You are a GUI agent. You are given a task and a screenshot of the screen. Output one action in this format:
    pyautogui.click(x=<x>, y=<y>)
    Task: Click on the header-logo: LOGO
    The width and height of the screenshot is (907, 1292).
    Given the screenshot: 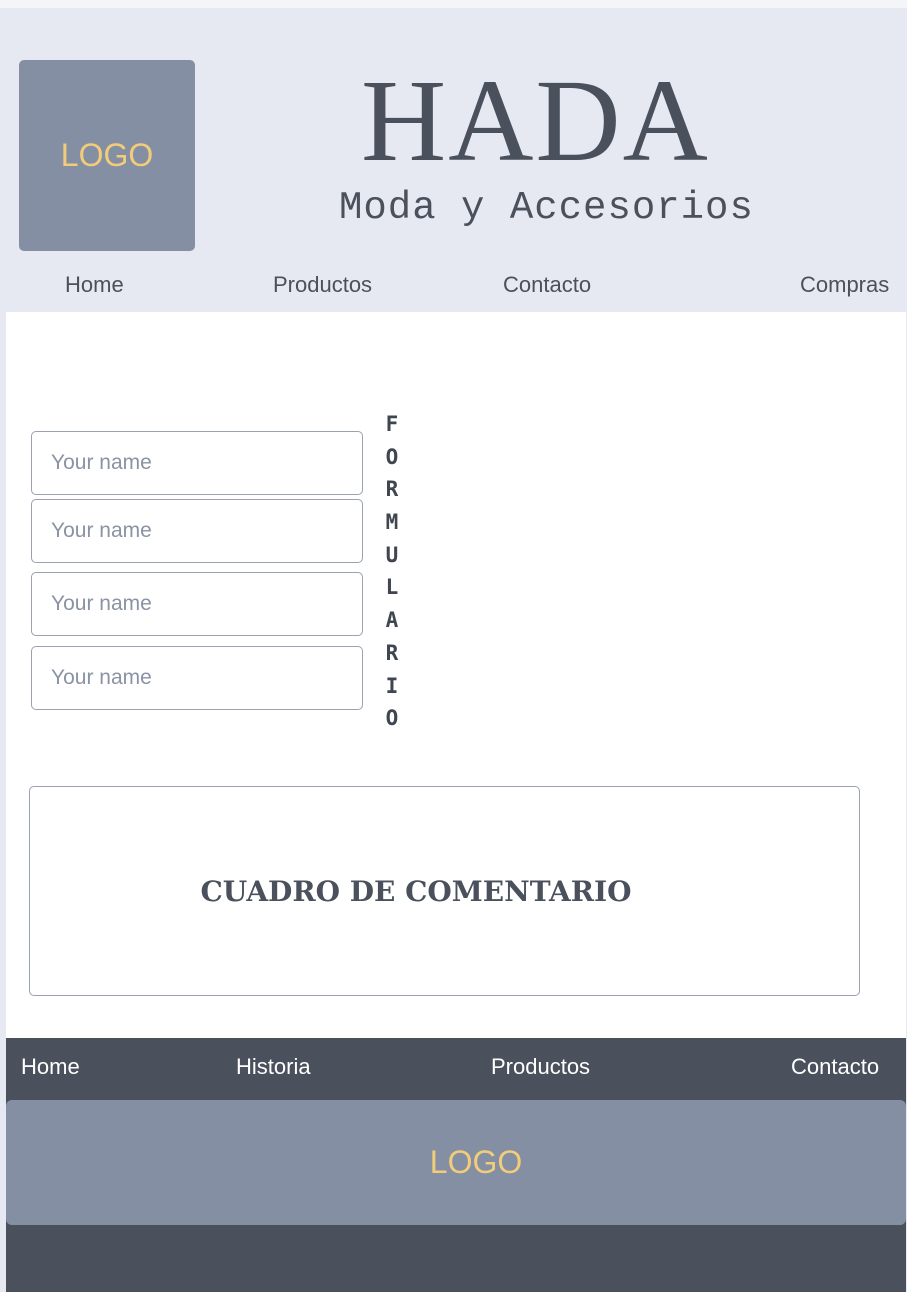 What is the action you would take?
    pyautogui.click(x=107, y=155)
    